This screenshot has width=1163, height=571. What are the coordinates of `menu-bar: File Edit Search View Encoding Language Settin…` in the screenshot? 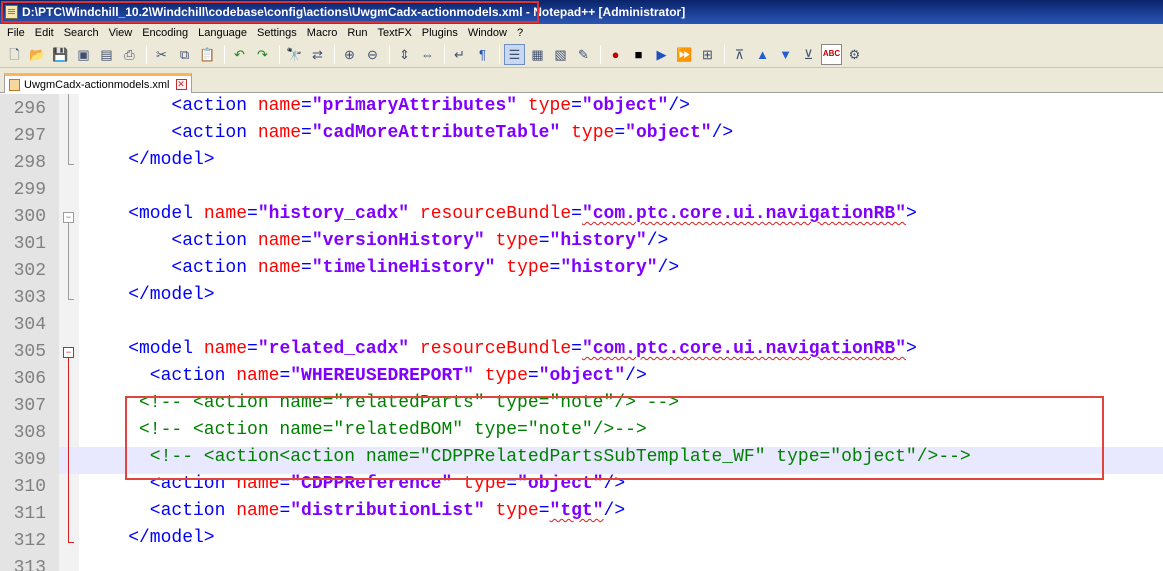 It's located at (581, 32).